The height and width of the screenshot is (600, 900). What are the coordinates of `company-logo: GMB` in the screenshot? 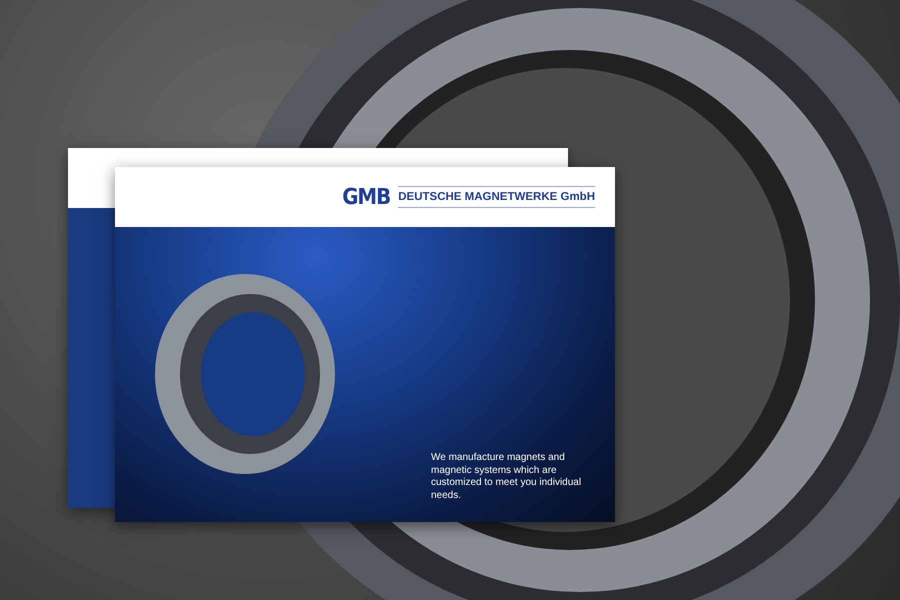 It's located at (366, 197).